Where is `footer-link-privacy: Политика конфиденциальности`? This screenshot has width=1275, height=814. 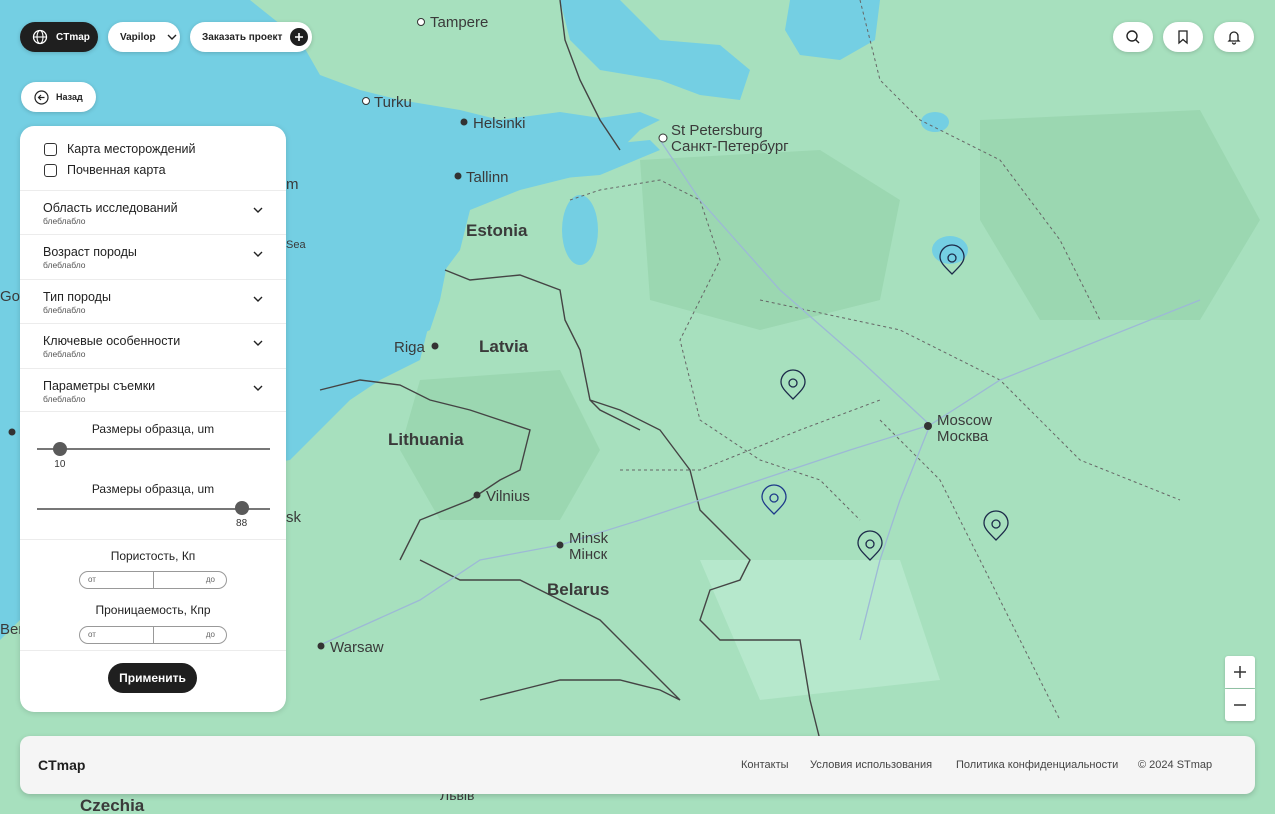
footer-link-privacy: Политика конфиденциальности is located at coordinates (1037, 765).